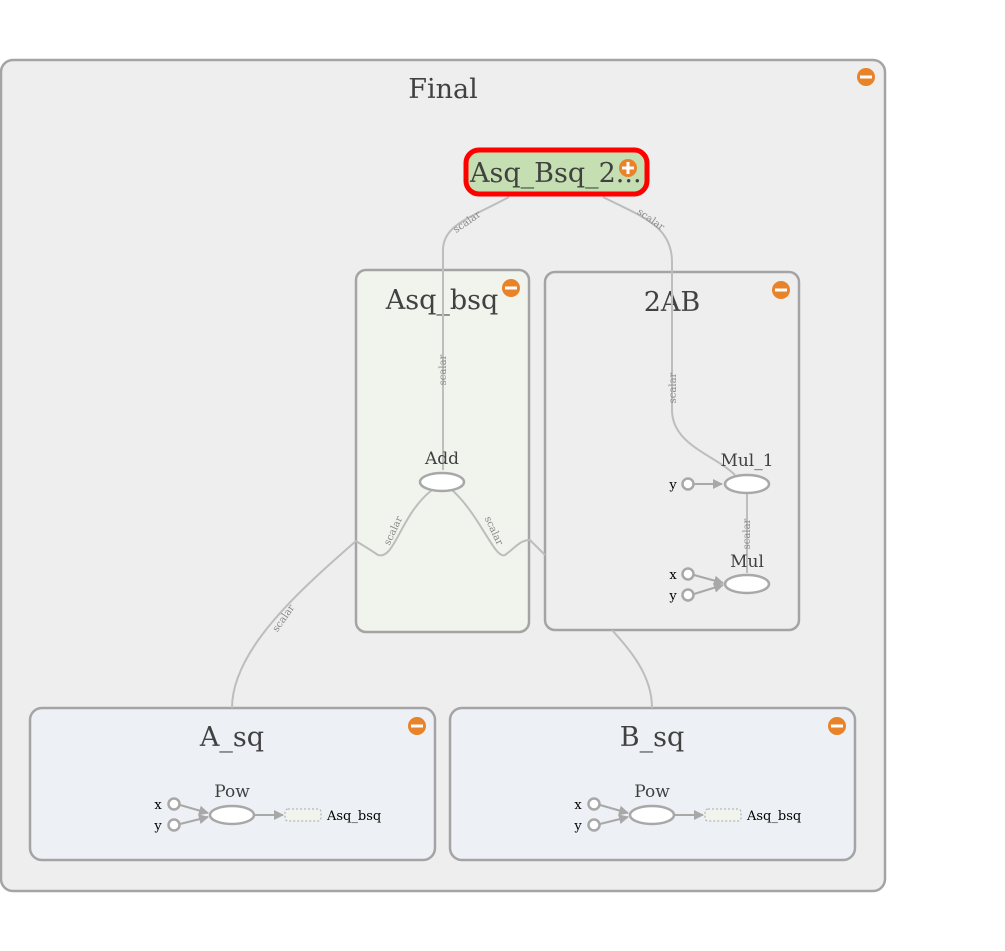 The image size is (1005, 951). Describe the element at coordinates (511, 288) in the screenshot. I see `asq-bsq-collapse-icon` at that location.